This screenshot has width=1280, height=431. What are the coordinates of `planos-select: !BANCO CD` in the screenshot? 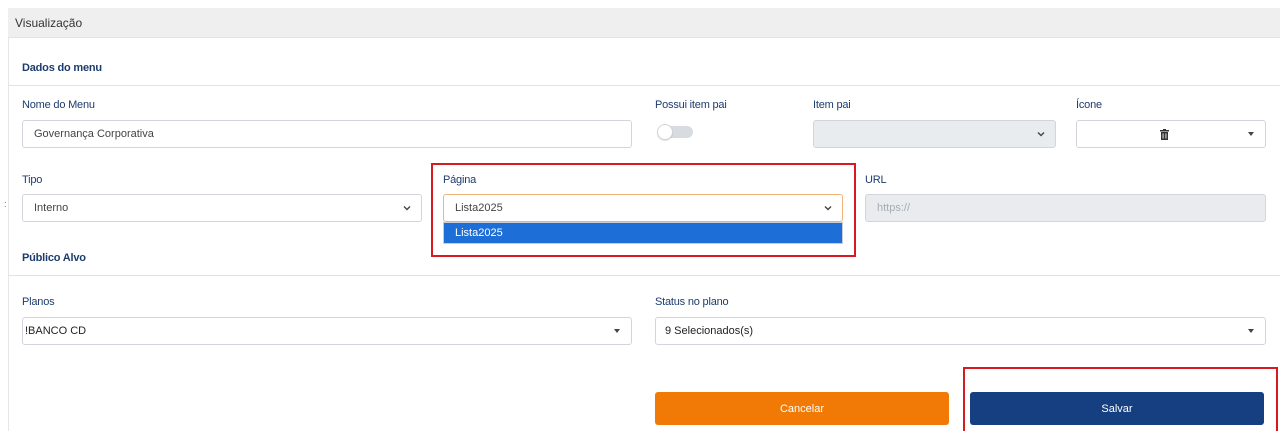 It's located at (327, 331).